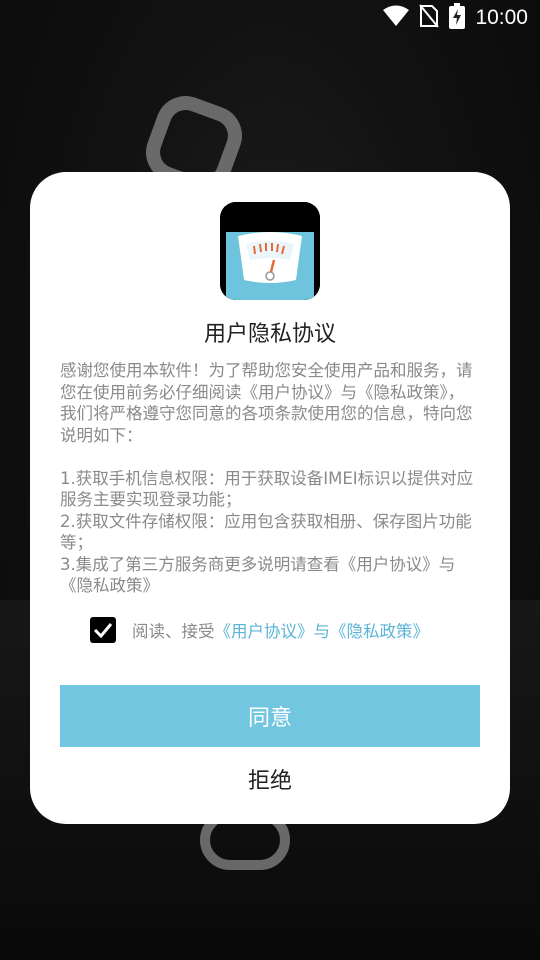 Image resolution: width=540 pixels, height=960 pixels. I want to click on status-bar: 10:00, so click(270, 18).